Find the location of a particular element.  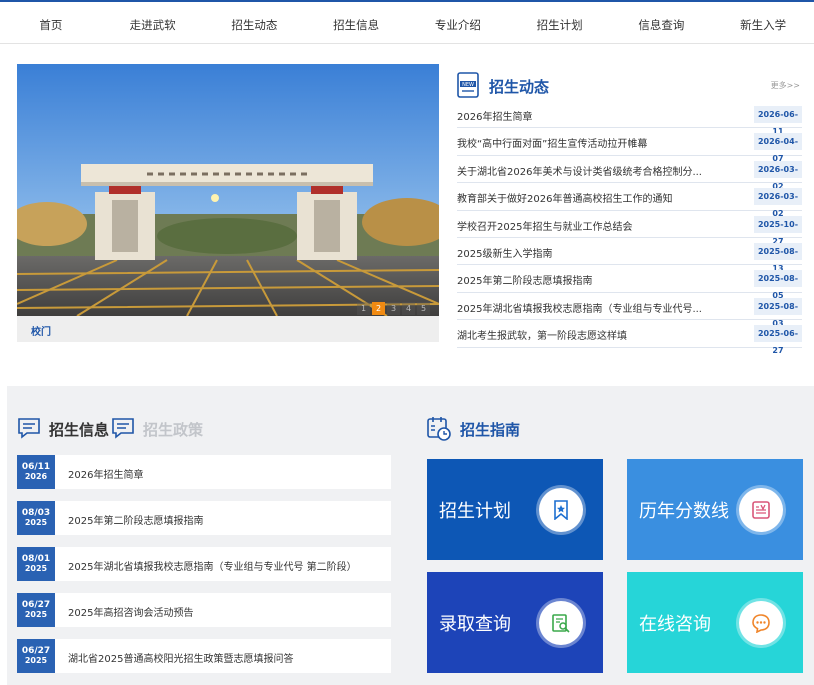

news-icon: NEW is located at coordinates (468, 85).